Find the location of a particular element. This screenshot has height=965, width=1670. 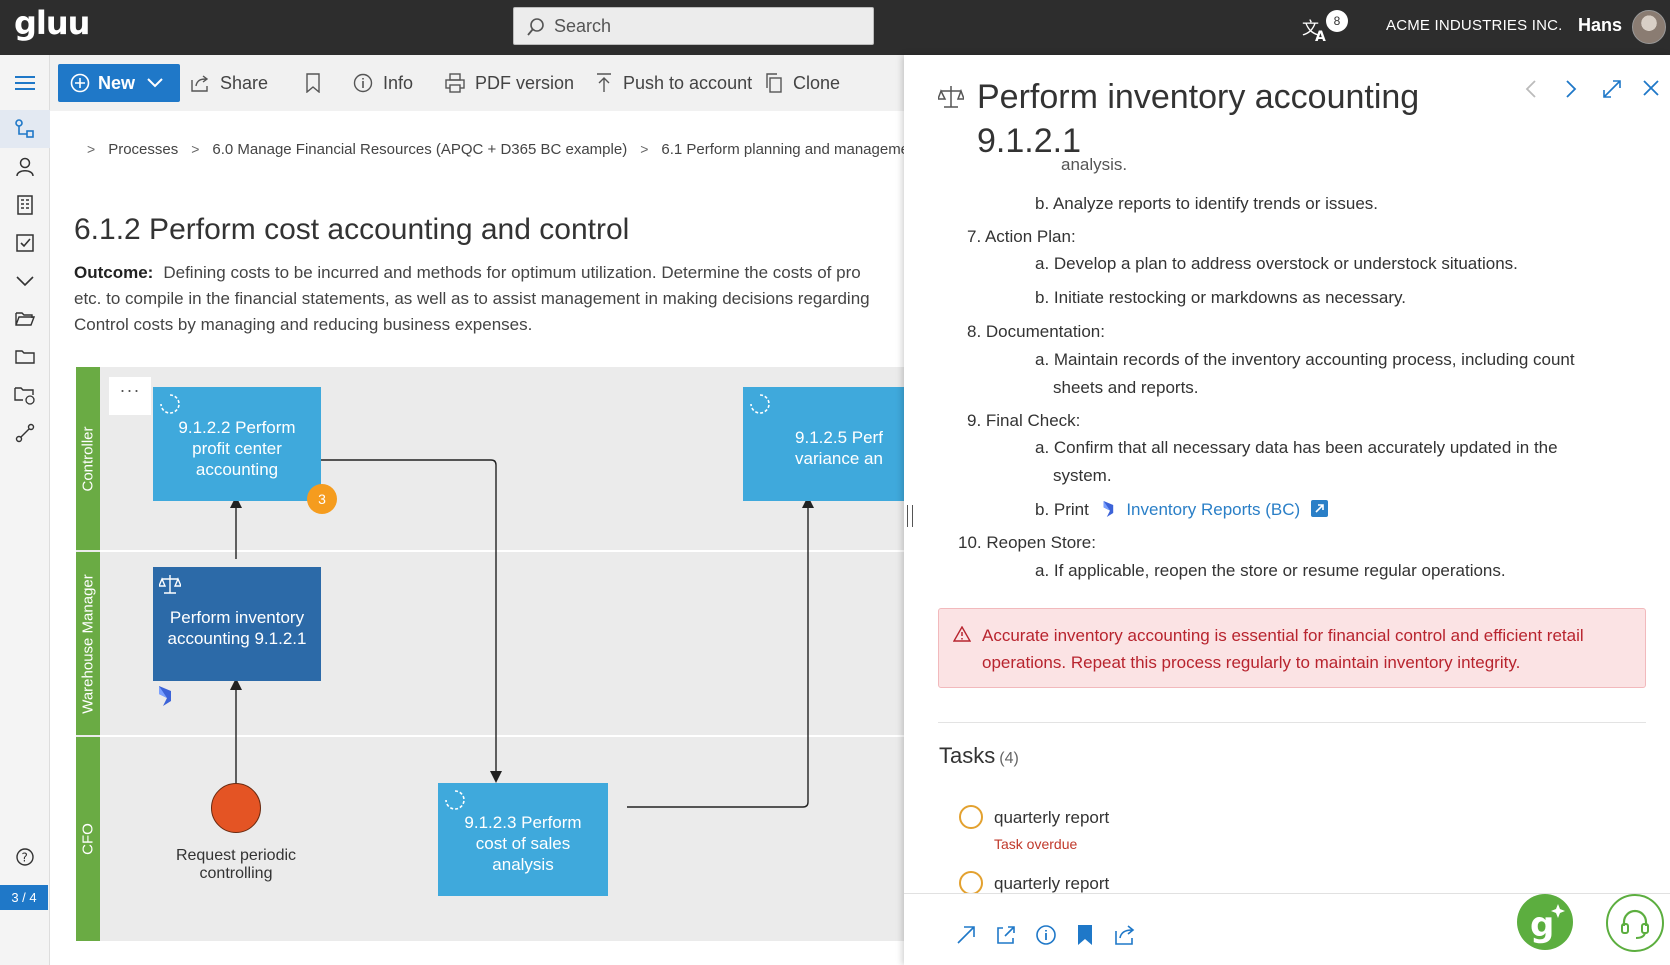

menu-button is located at coordinates (25, 83).